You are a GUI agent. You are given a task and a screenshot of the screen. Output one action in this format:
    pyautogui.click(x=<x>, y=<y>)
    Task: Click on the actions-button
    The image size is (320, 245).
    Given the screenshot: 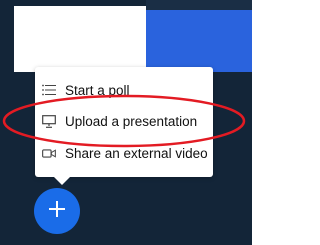 What is the action you would take?
    pyautogui.click(x=57, y=211)
    